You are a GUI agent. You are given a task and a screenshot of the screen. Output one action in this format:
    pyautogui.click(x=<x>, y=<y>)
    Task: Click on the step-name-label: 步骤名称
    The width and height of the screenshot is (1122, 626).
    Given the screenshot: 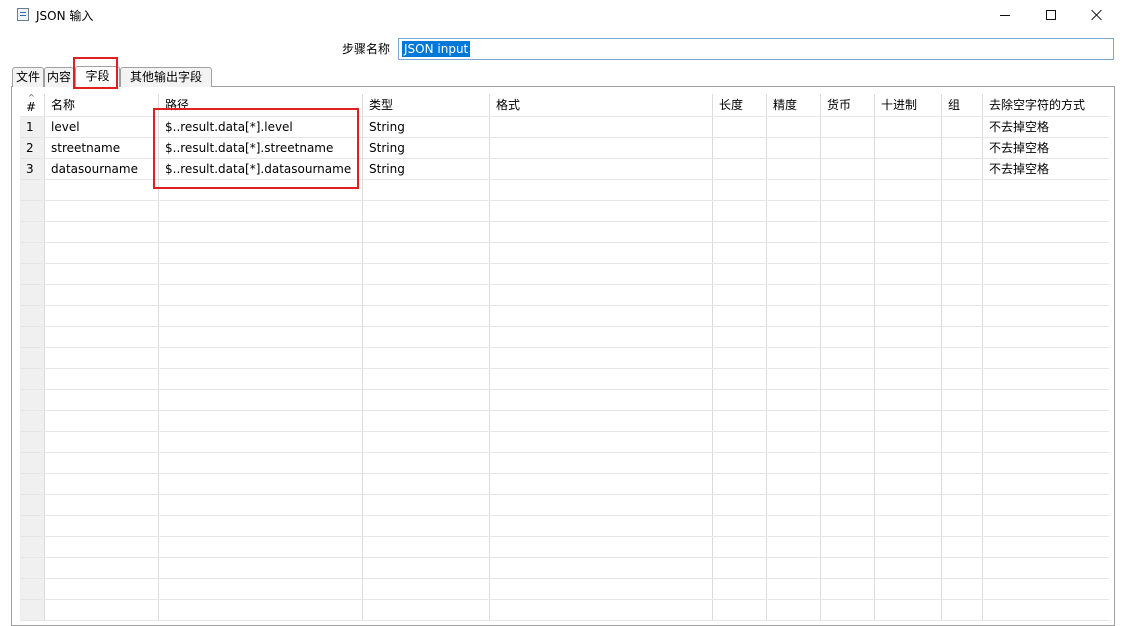 What is the action you would take?
    pyautogui.click(x=366, y=49)
    